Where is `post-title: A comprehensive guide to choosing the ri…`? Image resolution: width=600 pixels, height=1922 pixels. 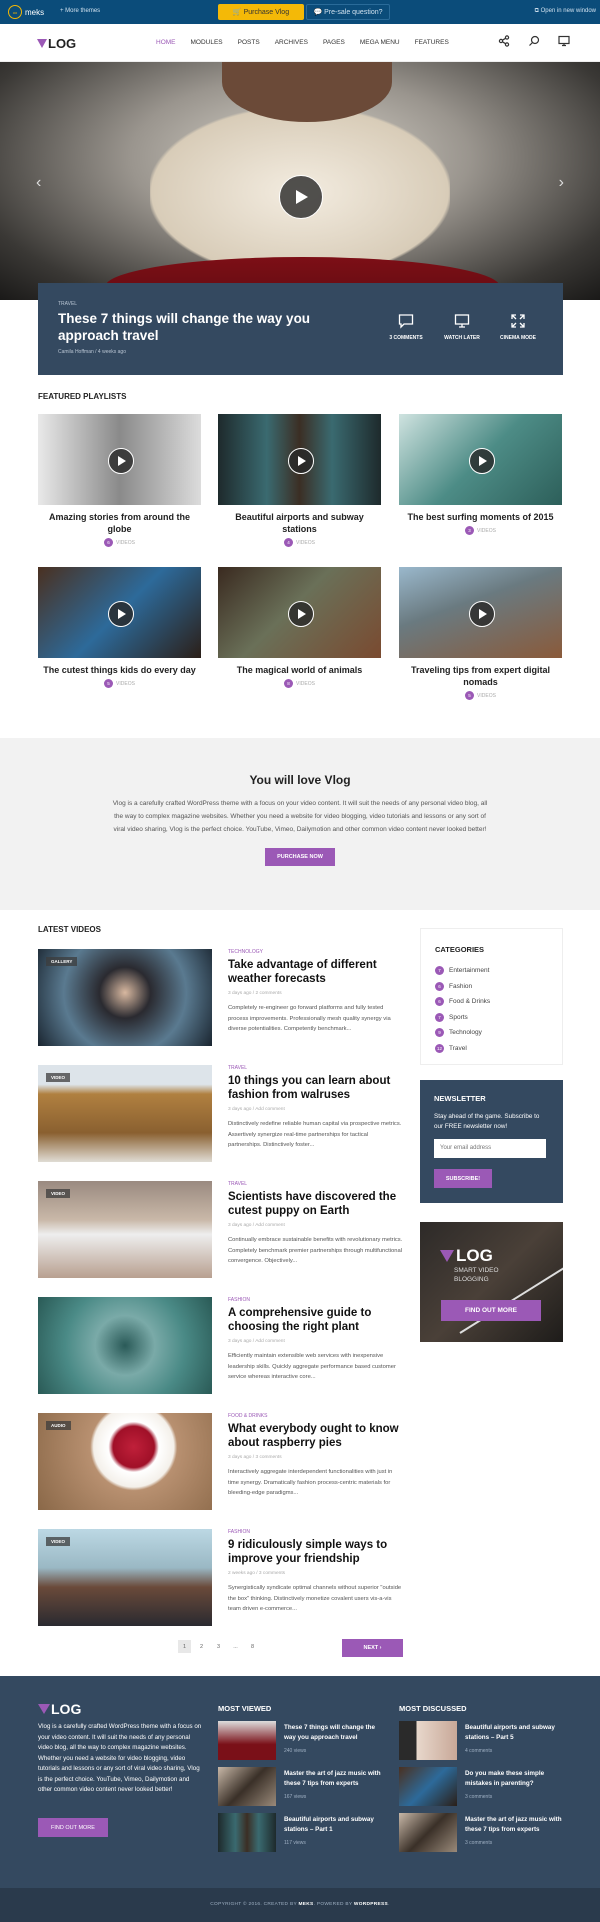 post-title: A comprehensive guide to choosing the ri… is located at coordinates (315, 1320).